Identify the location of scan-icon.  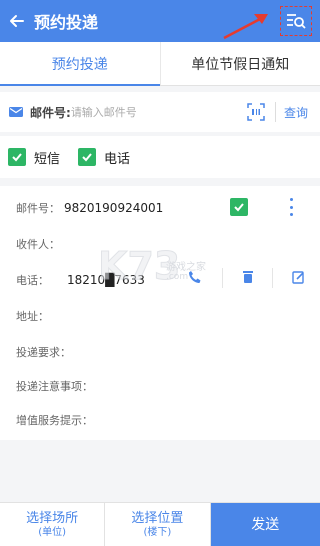
(256, 112).